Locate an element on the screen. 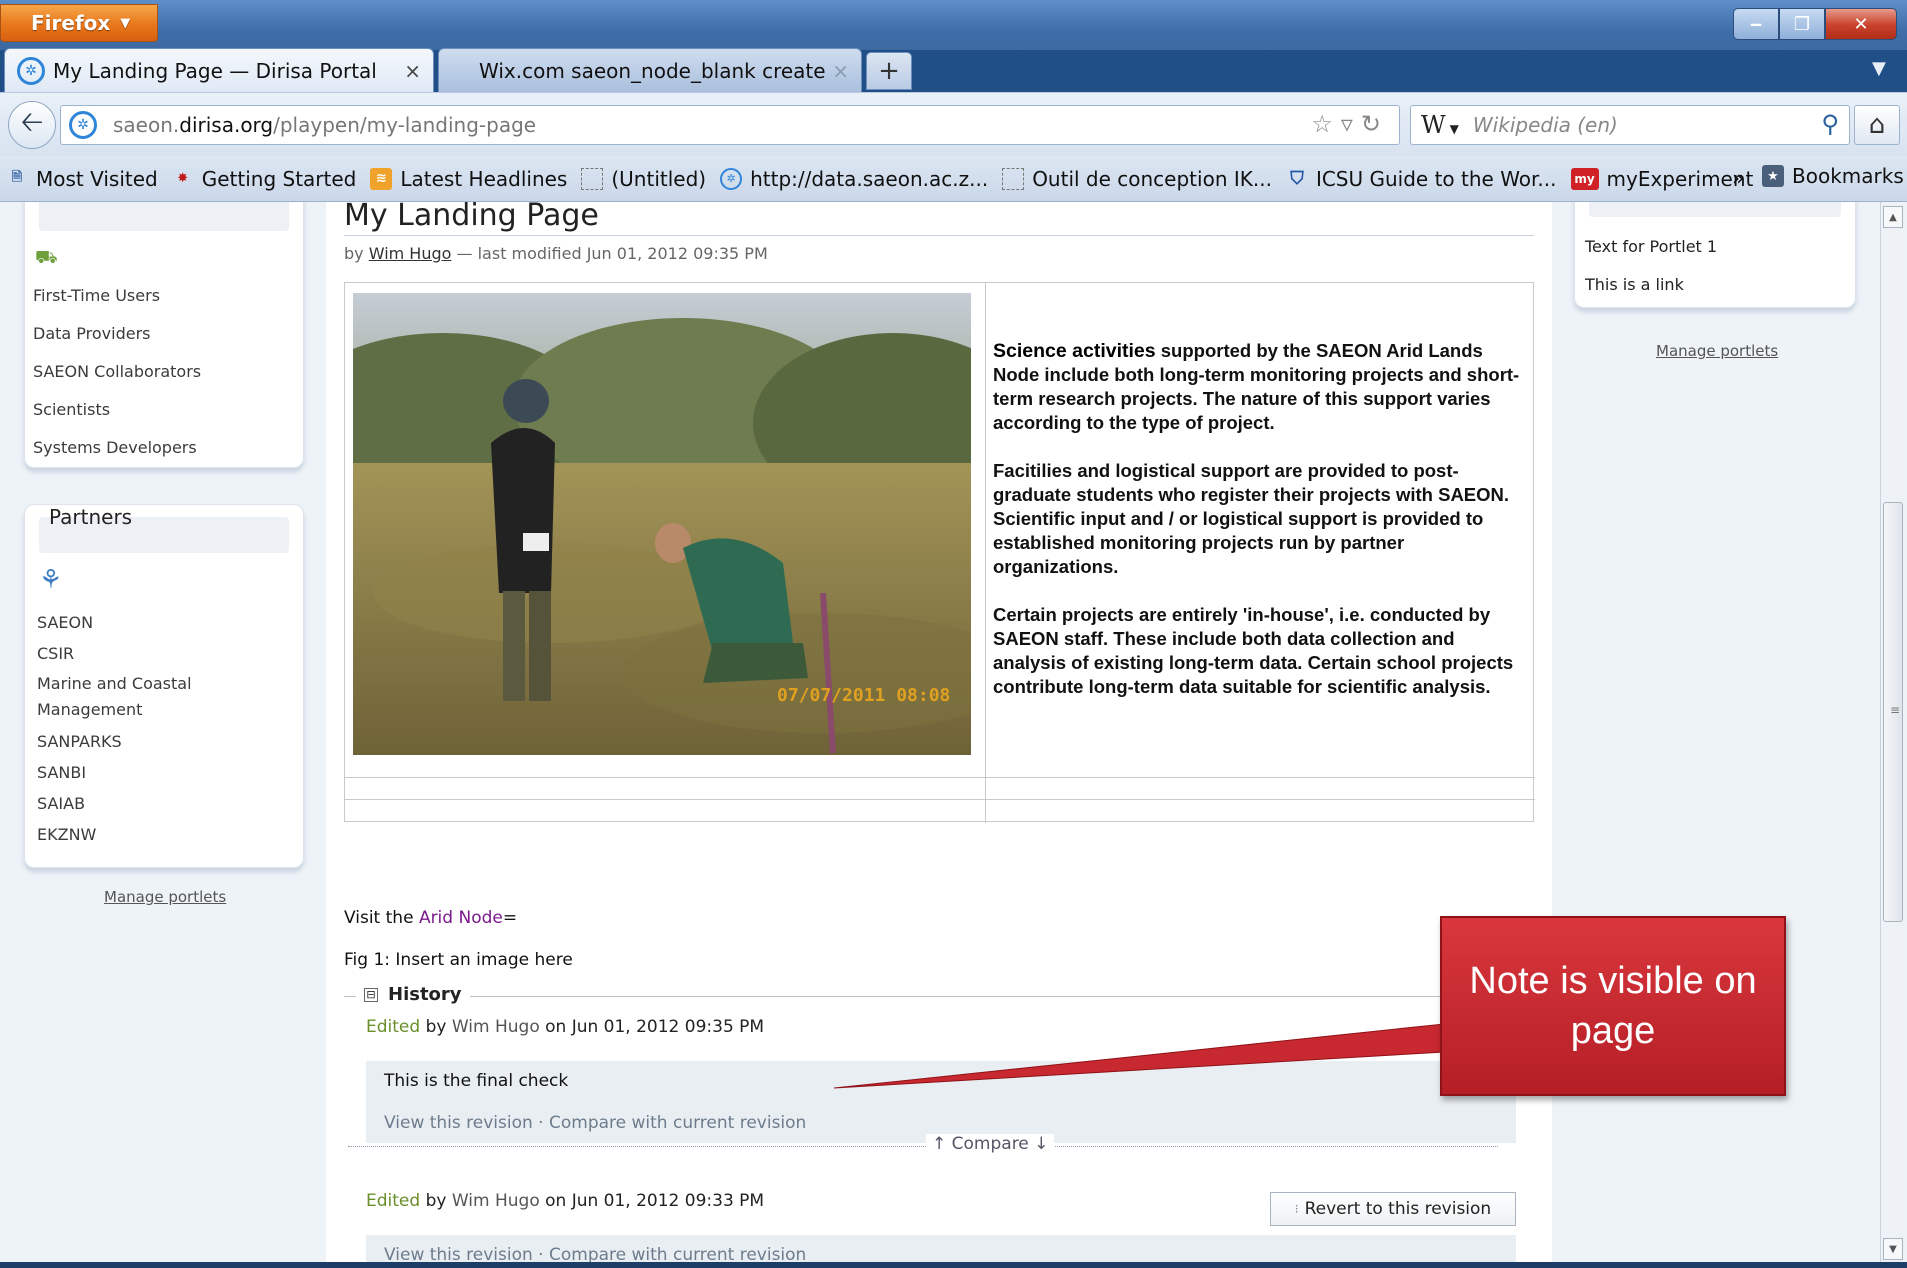 The height and width of the screenshot is (1268, 1907). home-icon: ⌂ is located at coordinates (1877, 125).